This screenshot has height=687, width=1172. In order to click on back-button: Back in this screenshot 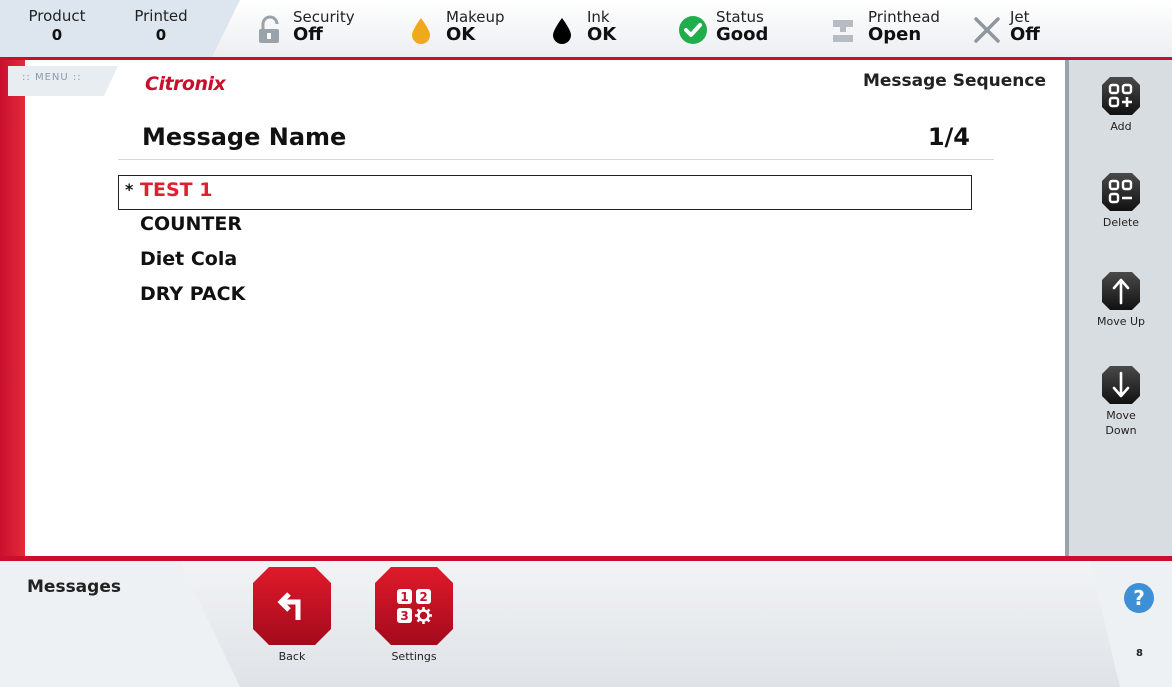, I will do `click(292, 615)`.